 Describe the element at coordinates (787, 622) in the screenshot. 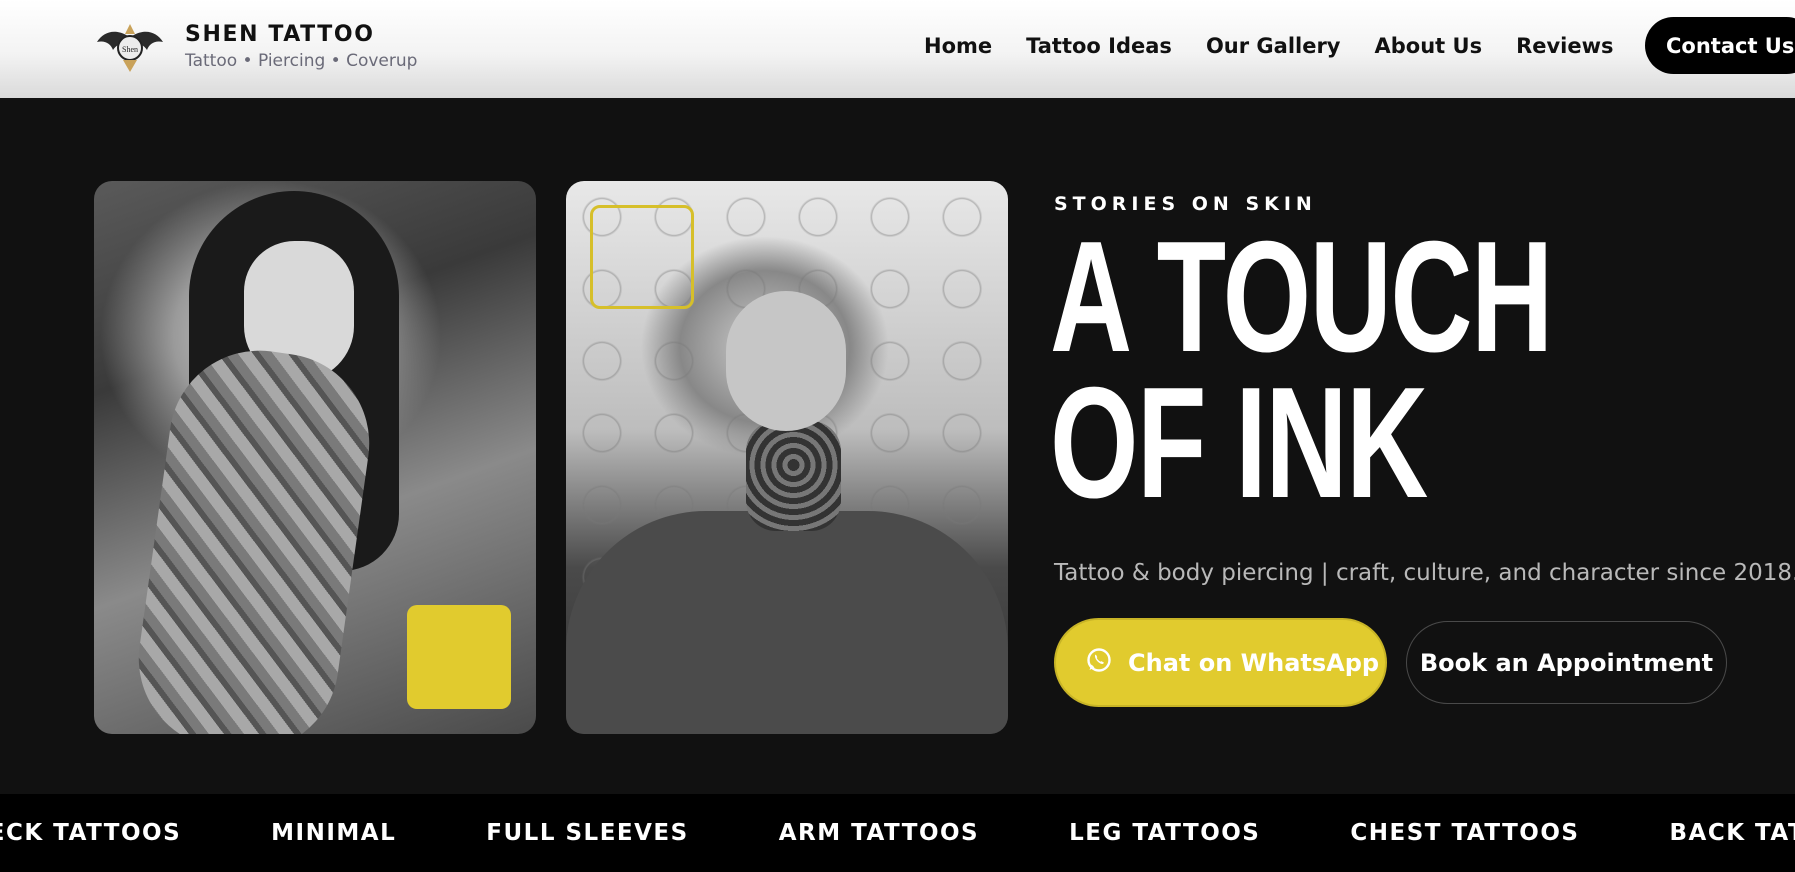

I see `photo-shirt-shape` at that location.